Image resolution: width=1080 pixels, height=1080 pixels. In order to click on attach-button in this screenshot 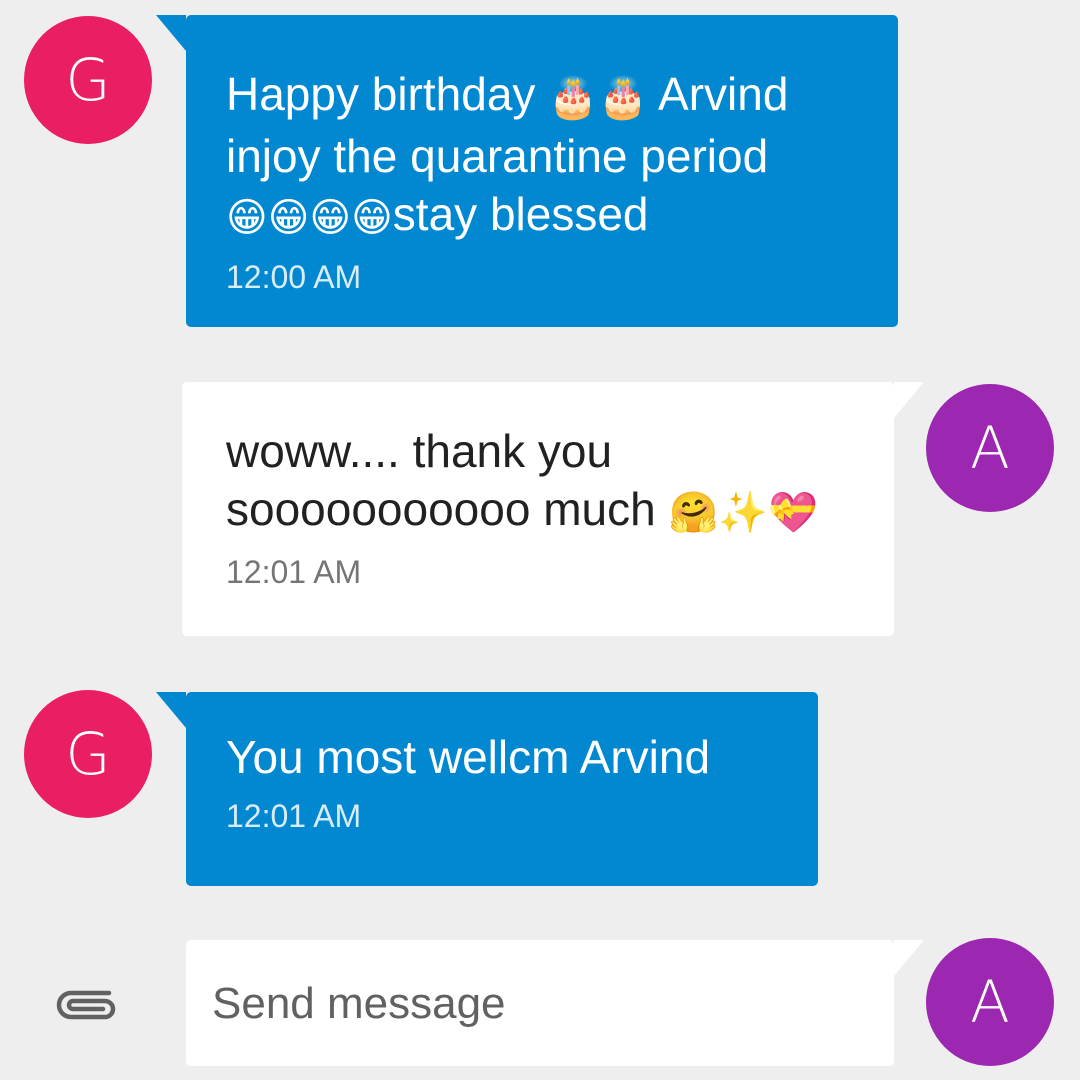, I will do `click(88, 1005)`.